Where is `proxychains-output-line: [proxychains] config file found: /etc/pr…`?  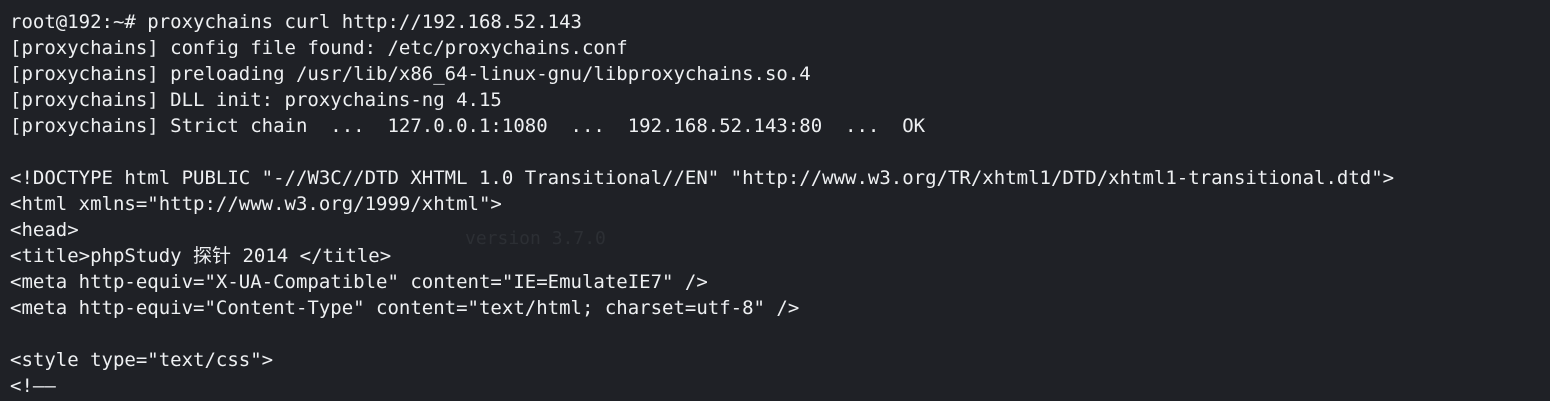
proxychains-output-line: [proxychains] config file found: /etc/pr… is located at coordinates (319, 48).